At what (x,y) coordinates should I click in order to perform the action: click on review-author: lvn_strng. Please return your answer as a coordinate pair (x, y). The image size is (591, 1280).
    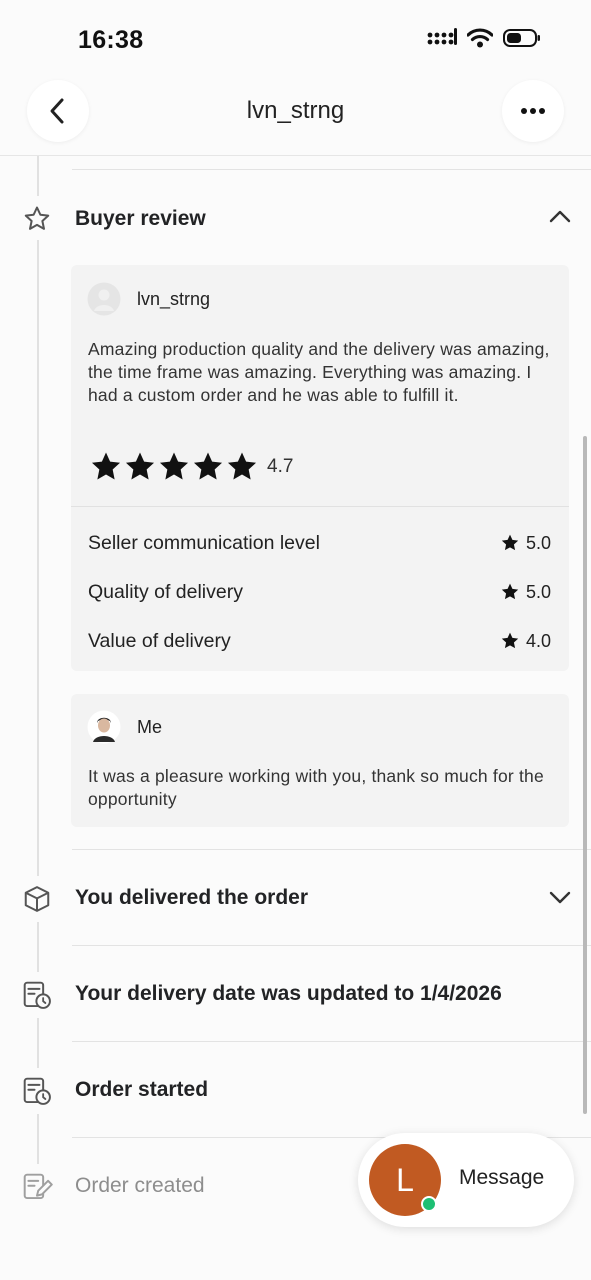
    Looking at the image, I should click on (148, 299).